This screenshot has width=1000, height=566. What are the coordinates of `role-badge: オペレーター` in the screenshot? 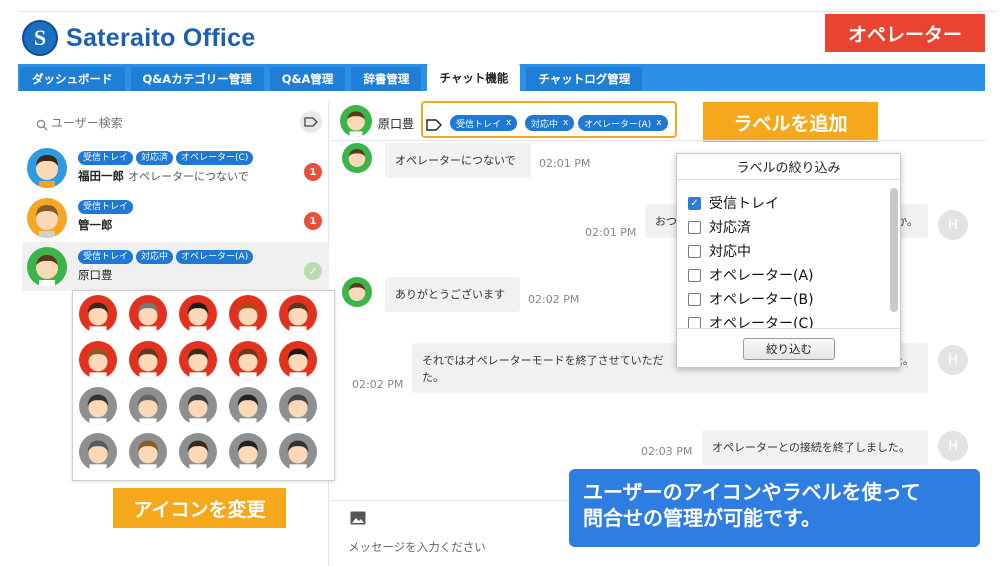 It's located at (905, 33).